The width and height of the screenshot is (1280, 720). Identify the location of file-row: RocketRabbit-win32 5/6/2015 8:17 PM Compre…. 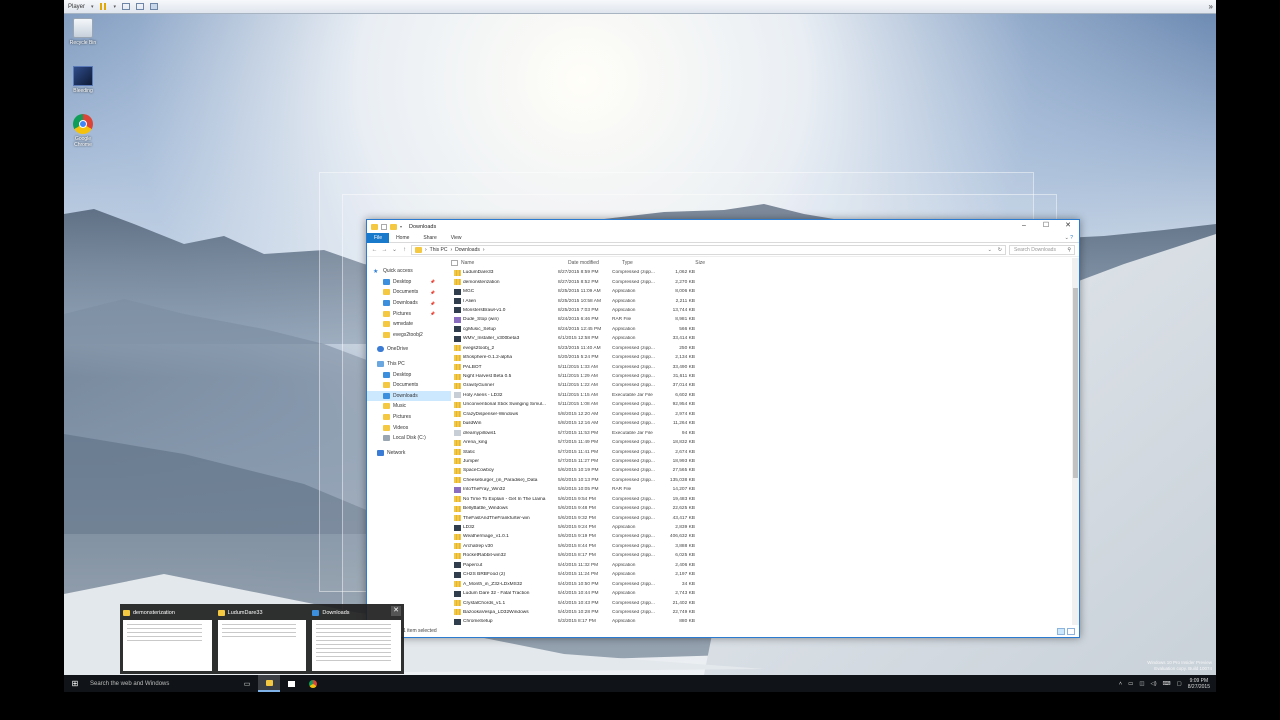
(765, 555).